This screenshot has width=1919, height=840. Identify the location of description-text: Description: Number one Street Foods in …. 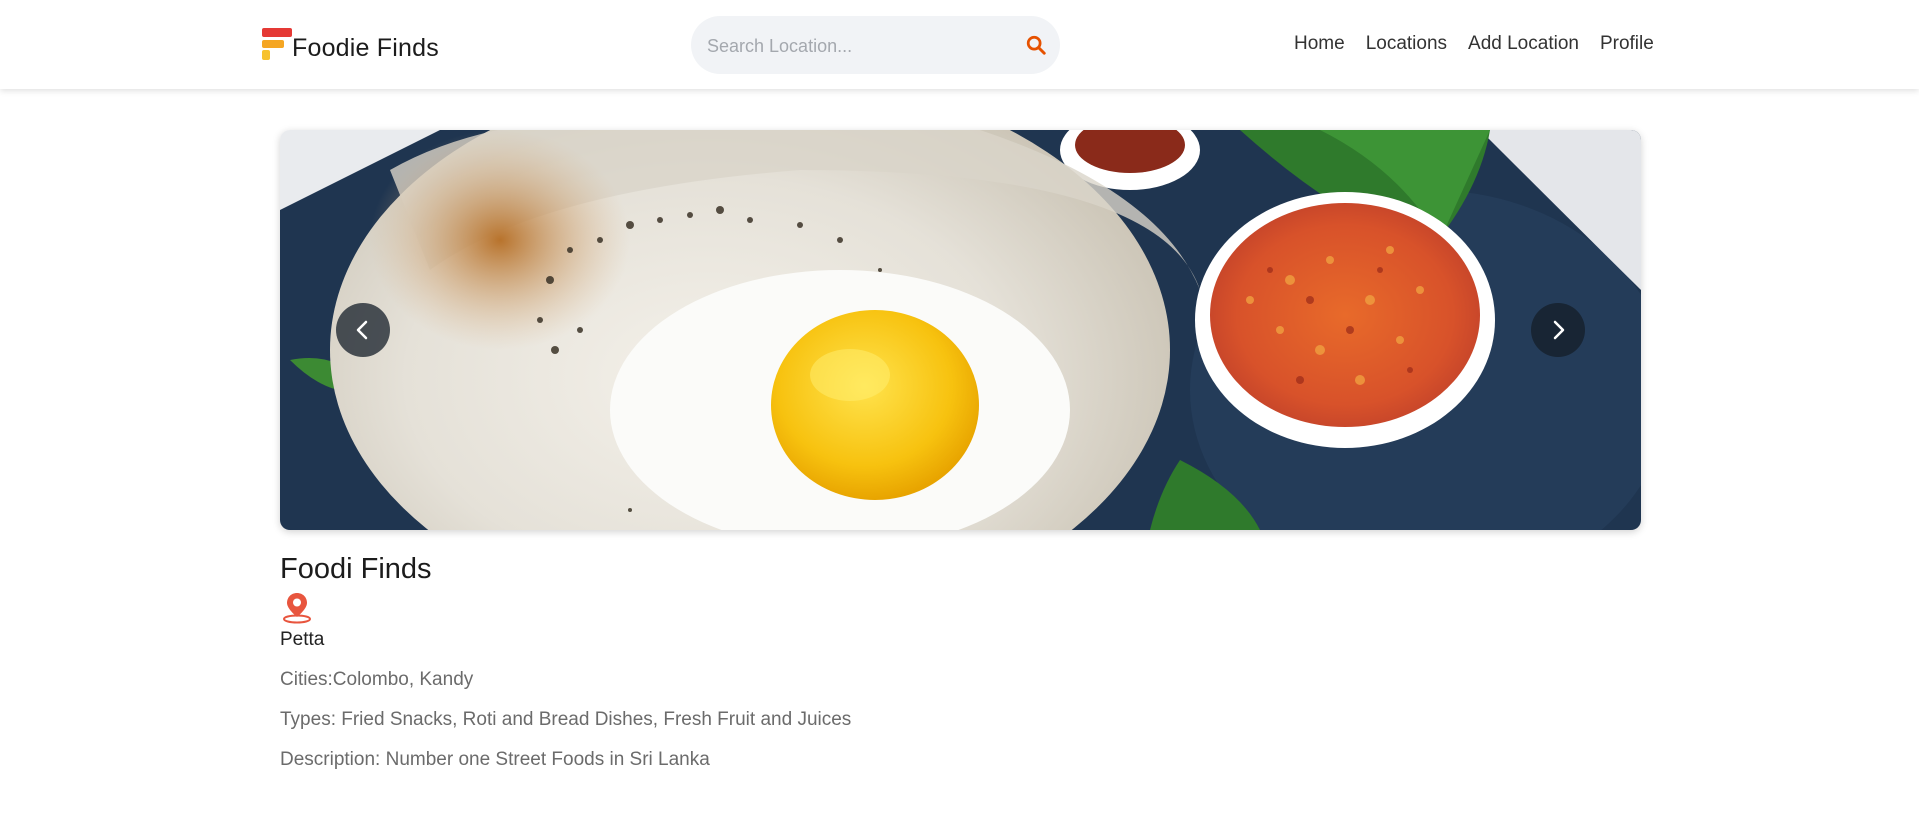
(495, 759).